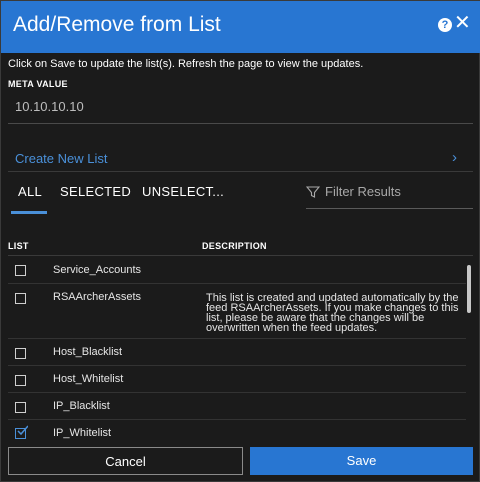 This screenshot has height=482, width=480. Describe the element at coordinates (313, 192) in the screenshot. I see `filter-icon` at that location.